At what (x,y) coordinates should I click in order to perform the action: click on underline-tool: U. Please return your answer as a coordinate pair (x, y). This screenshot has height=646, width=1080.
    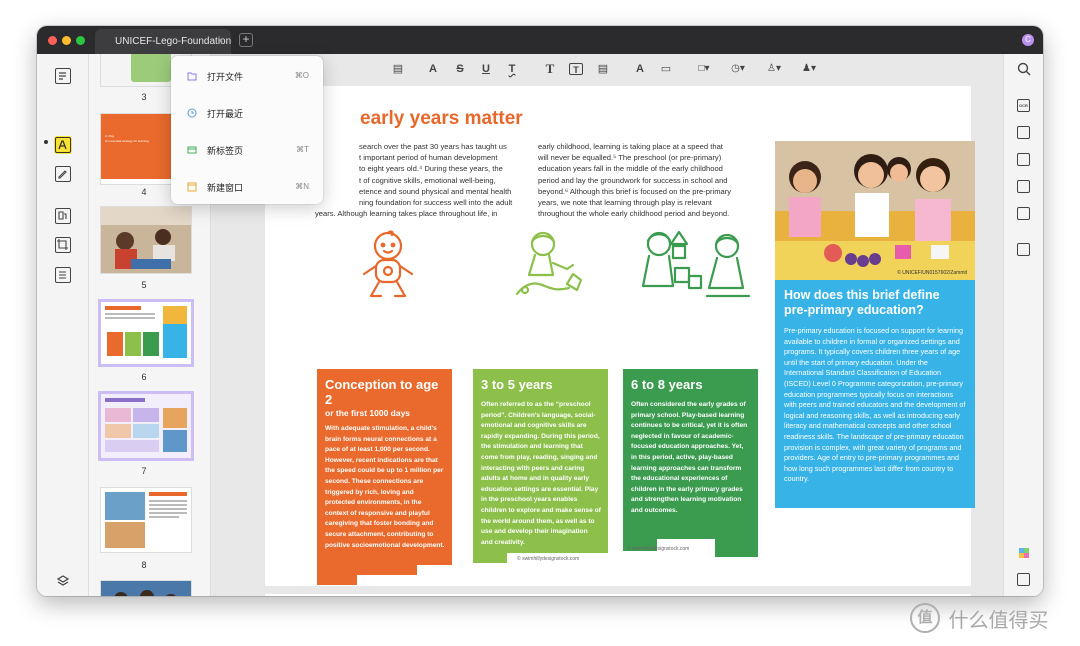
    Looking at the image, I should click on (486, 69).